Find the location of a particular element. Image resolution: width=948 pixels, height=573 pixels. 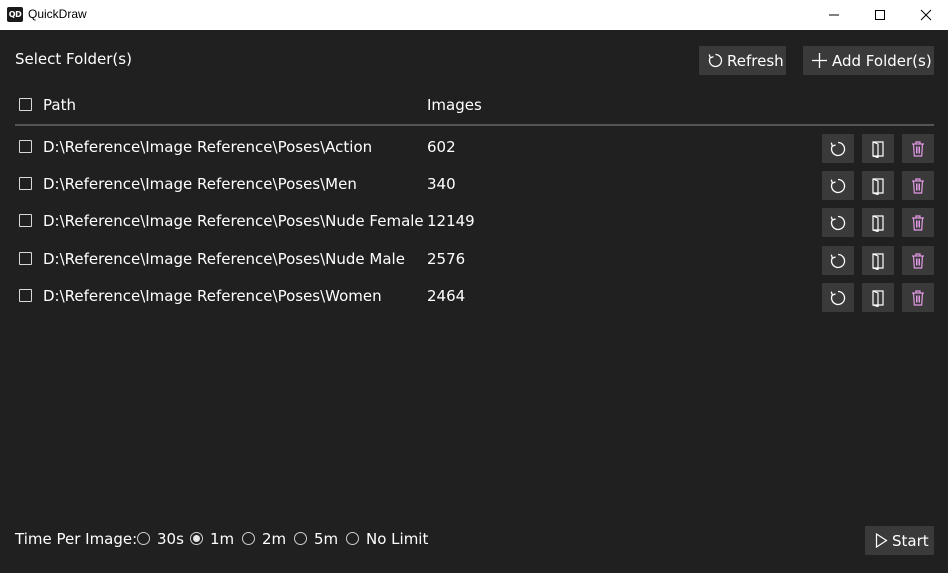

row-image-count: 602 is located at coordinates (441, 147).